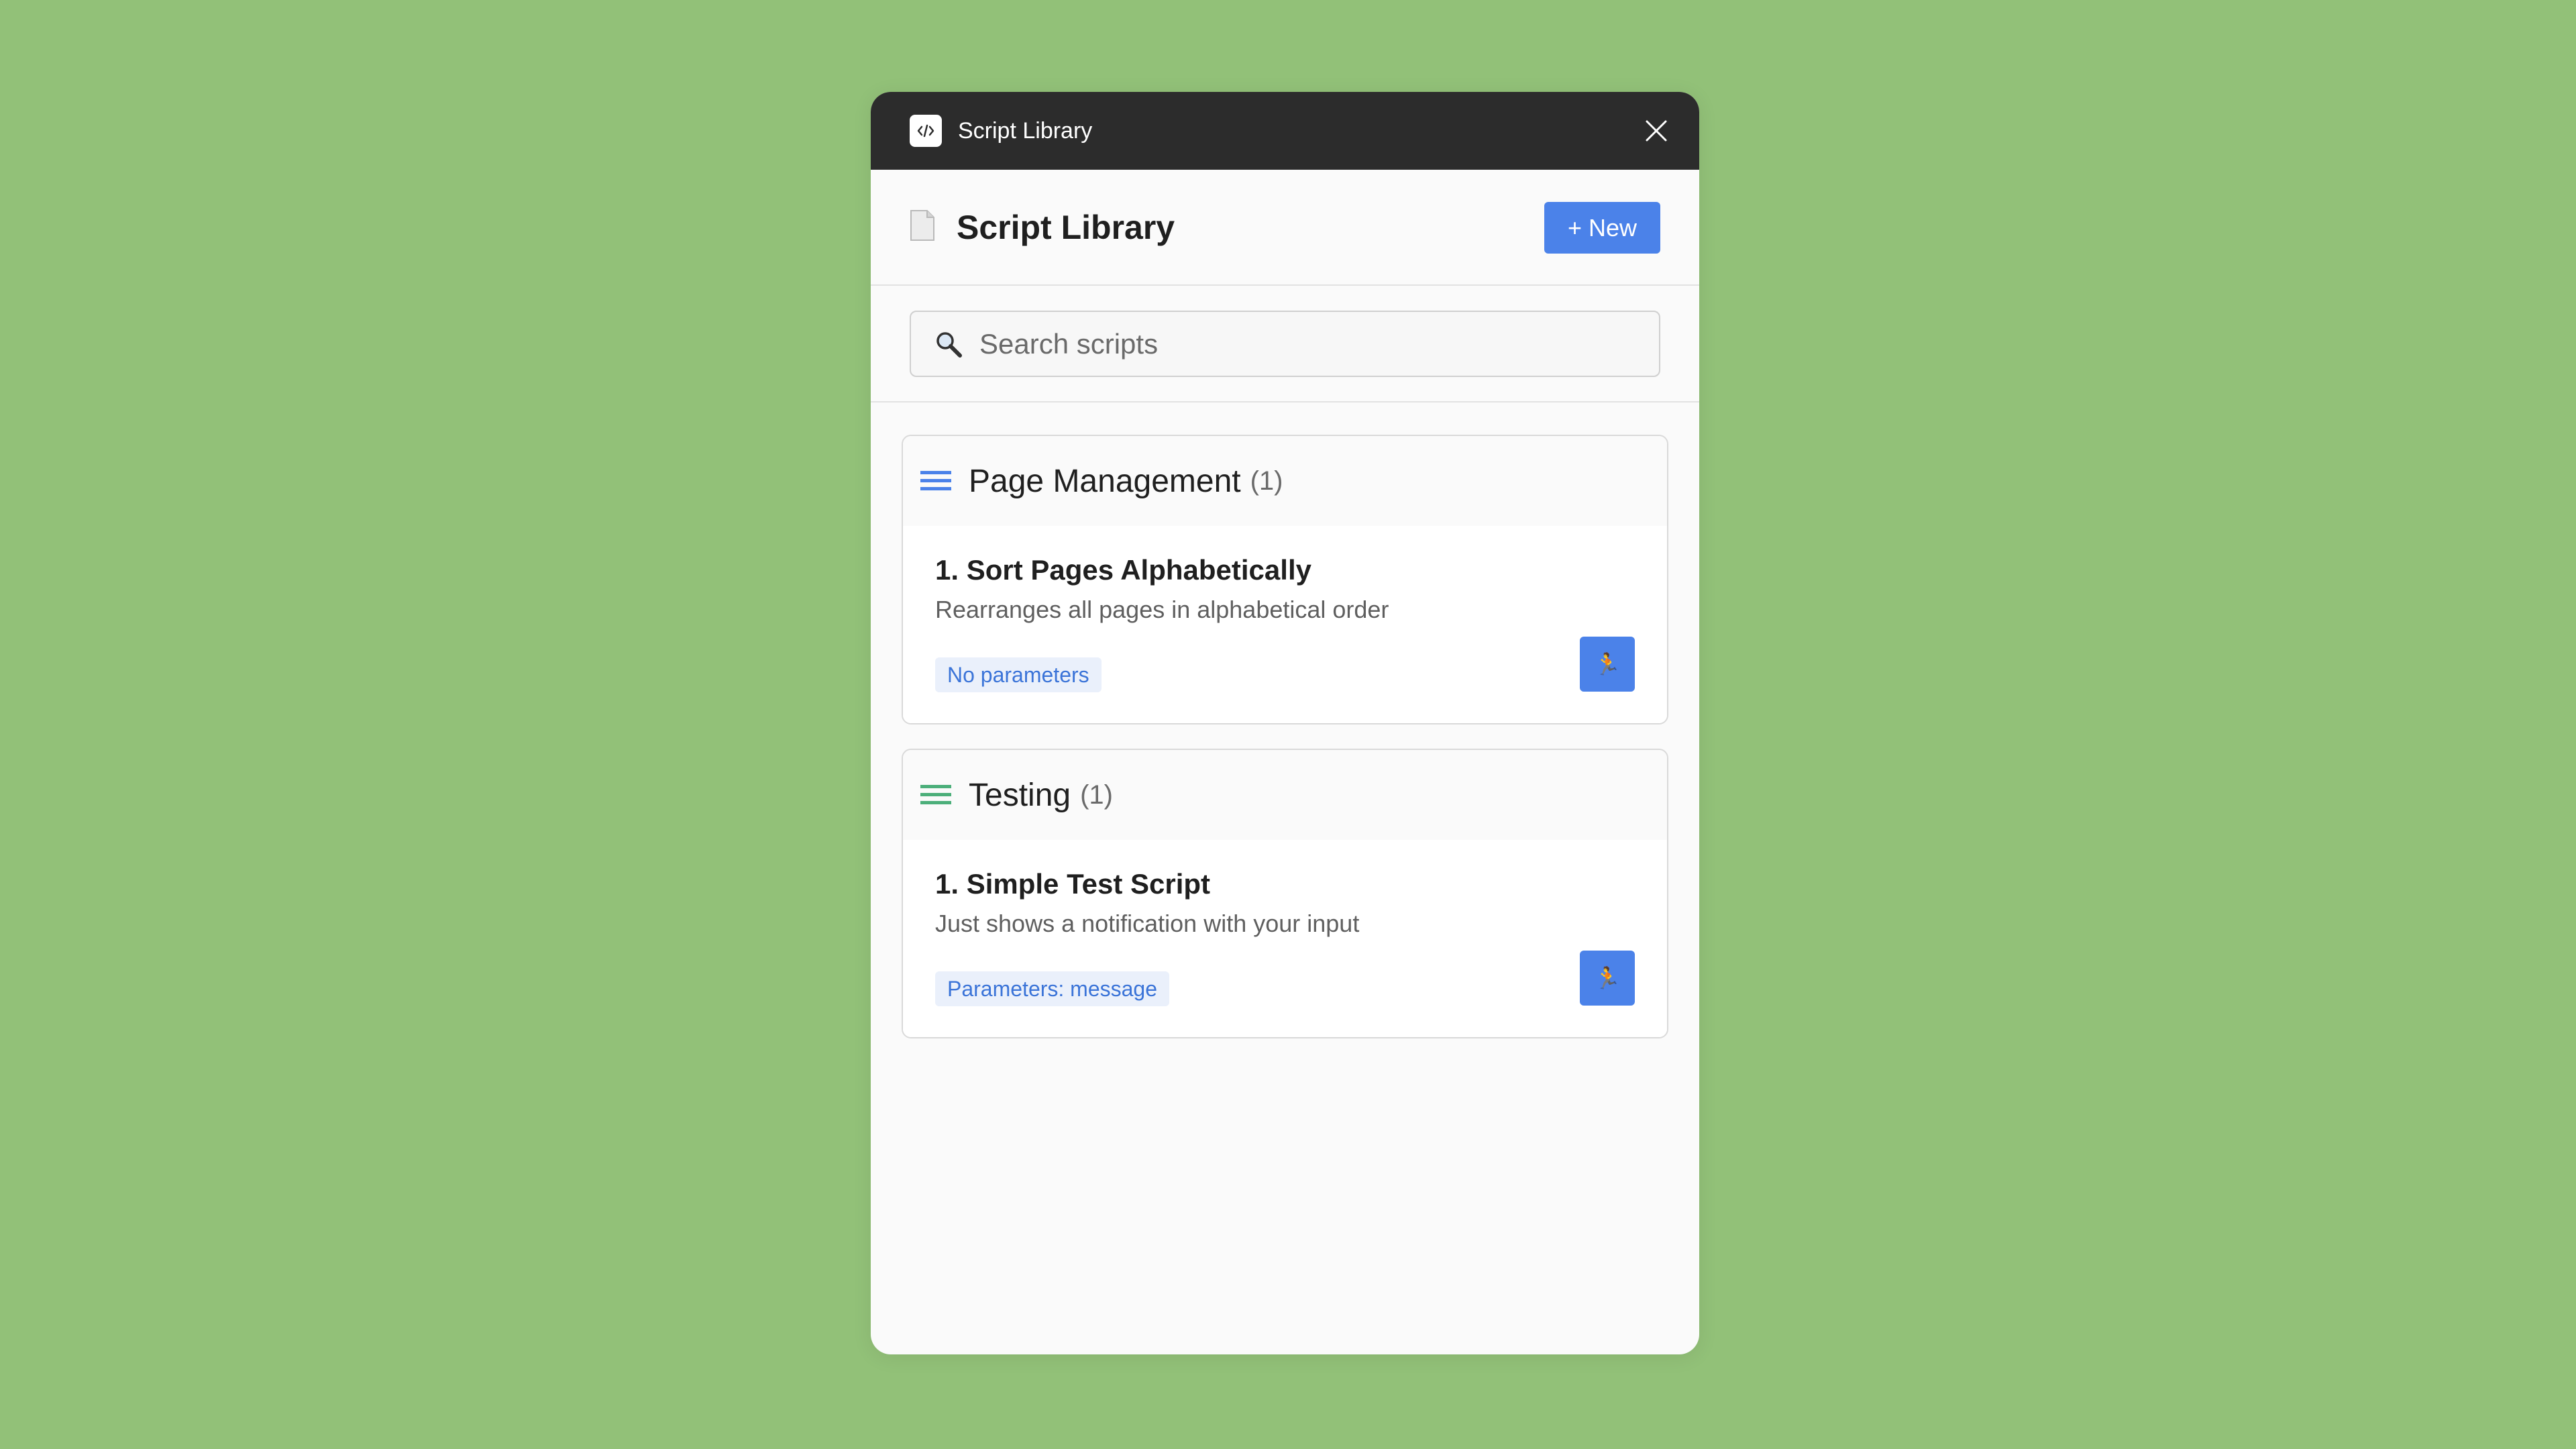 This screenshot has width=2576, height=1449. I want to click on search-section, so click(1285, 344).